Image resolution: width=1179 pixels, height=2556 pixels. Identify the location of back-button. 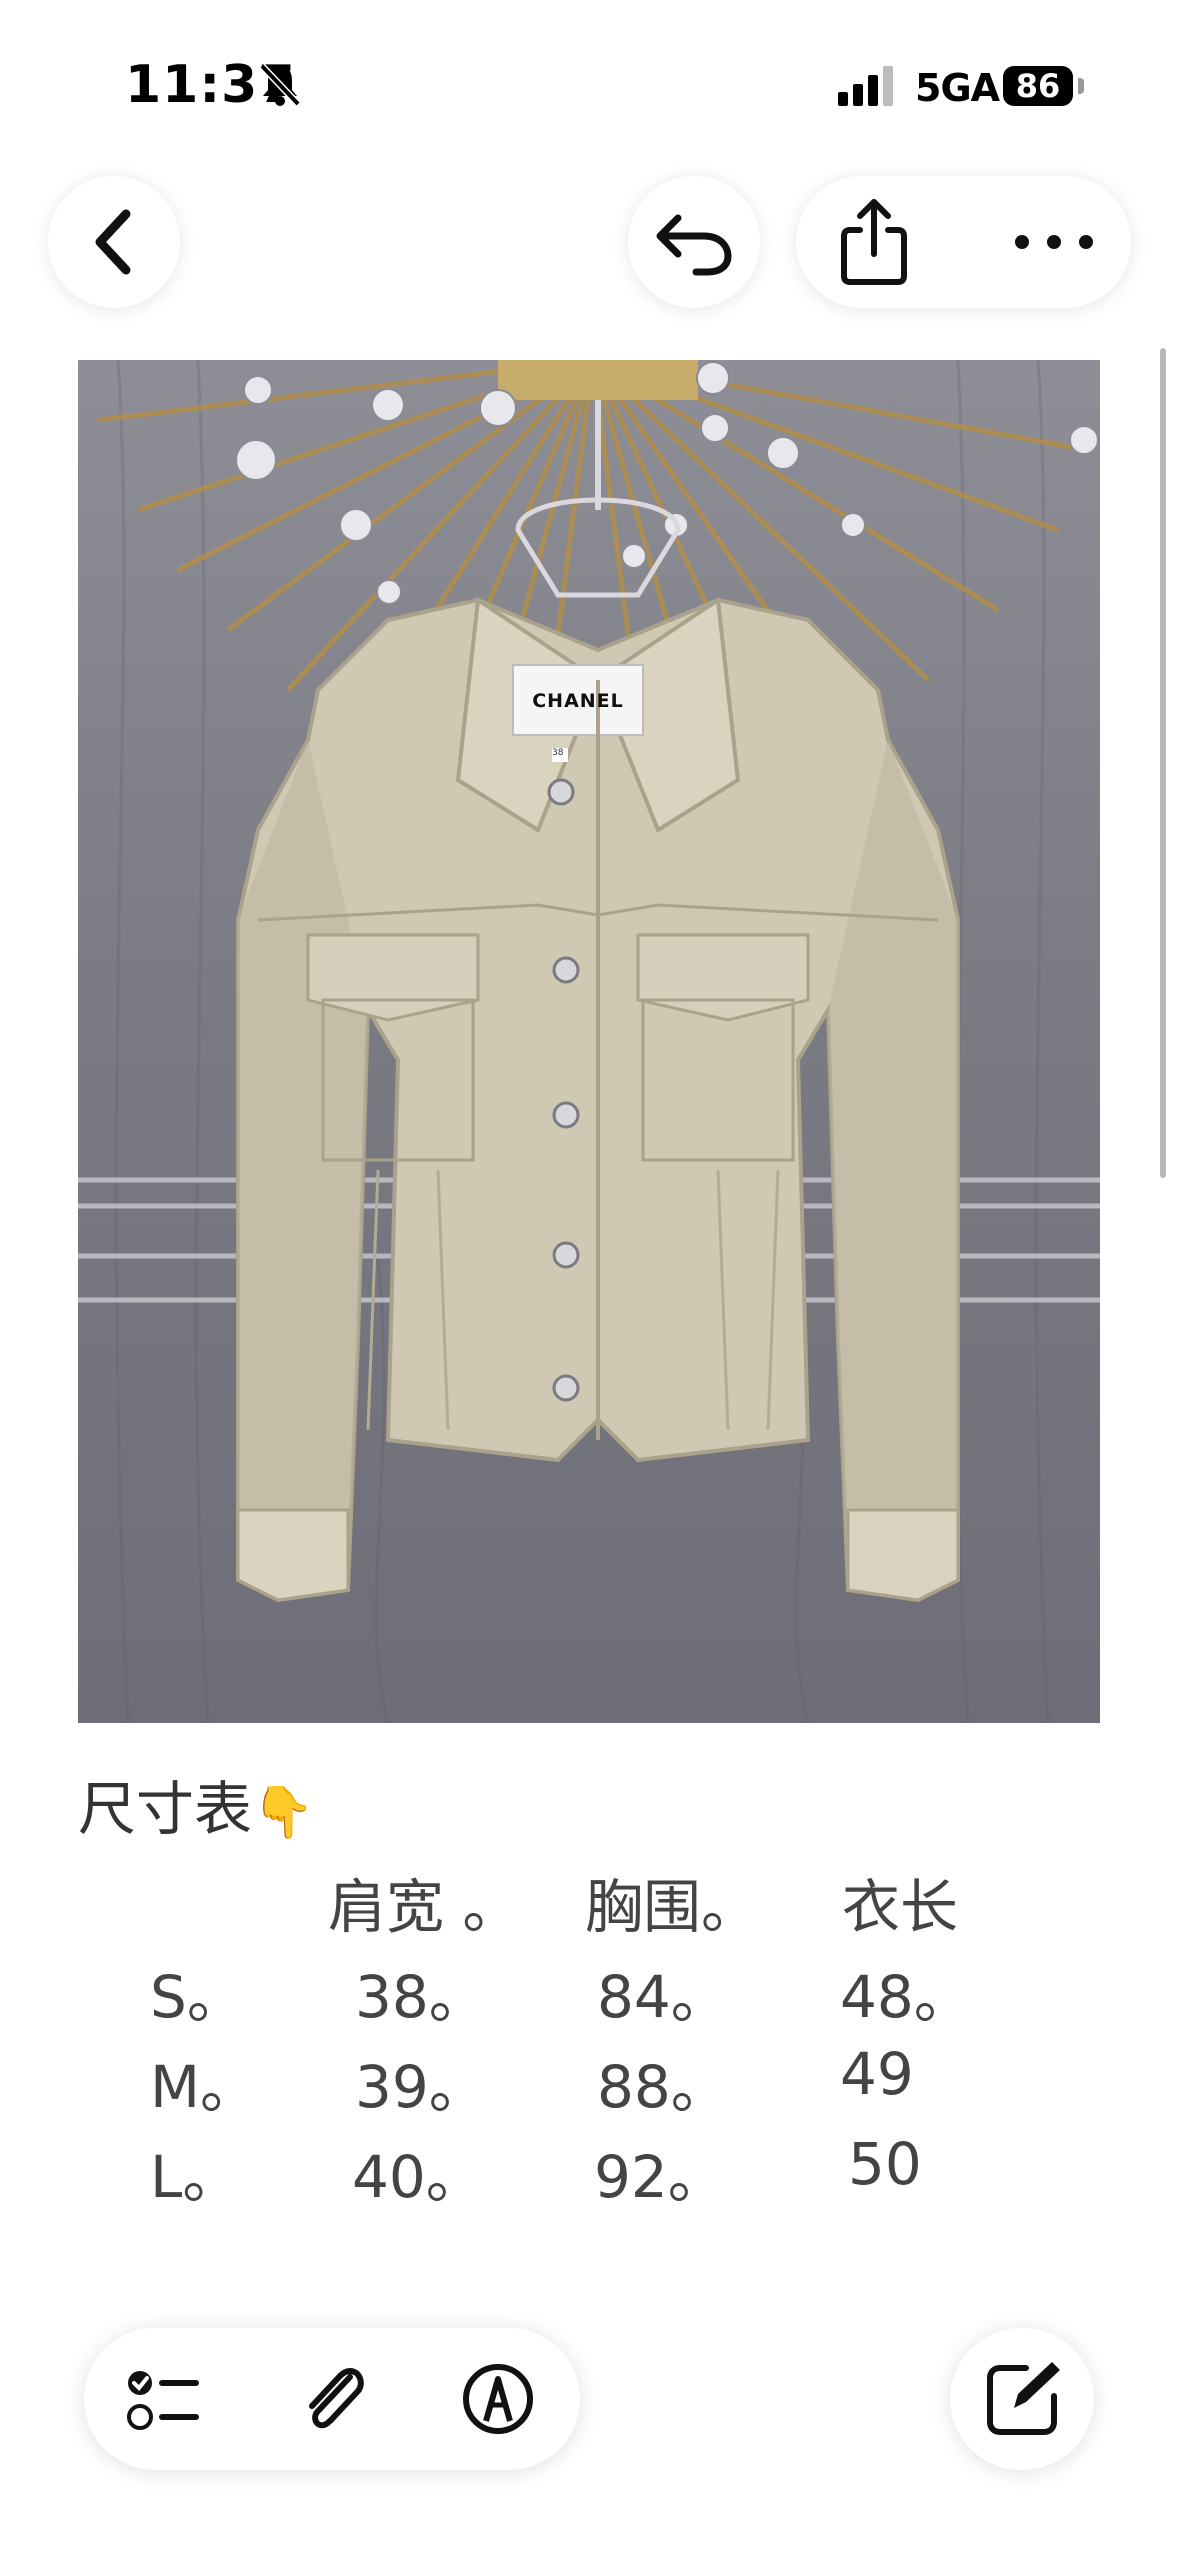
(114, 242).